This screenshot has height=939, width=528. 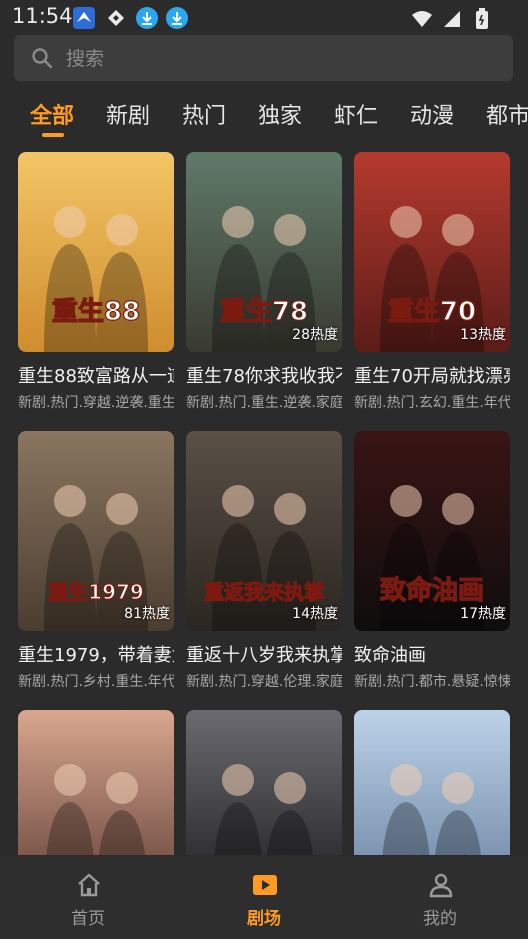 What do you see at coordinates (432, 782) in the screenshot?
I see `drama-poster: 征战五年` at bounding box center [432, 782].